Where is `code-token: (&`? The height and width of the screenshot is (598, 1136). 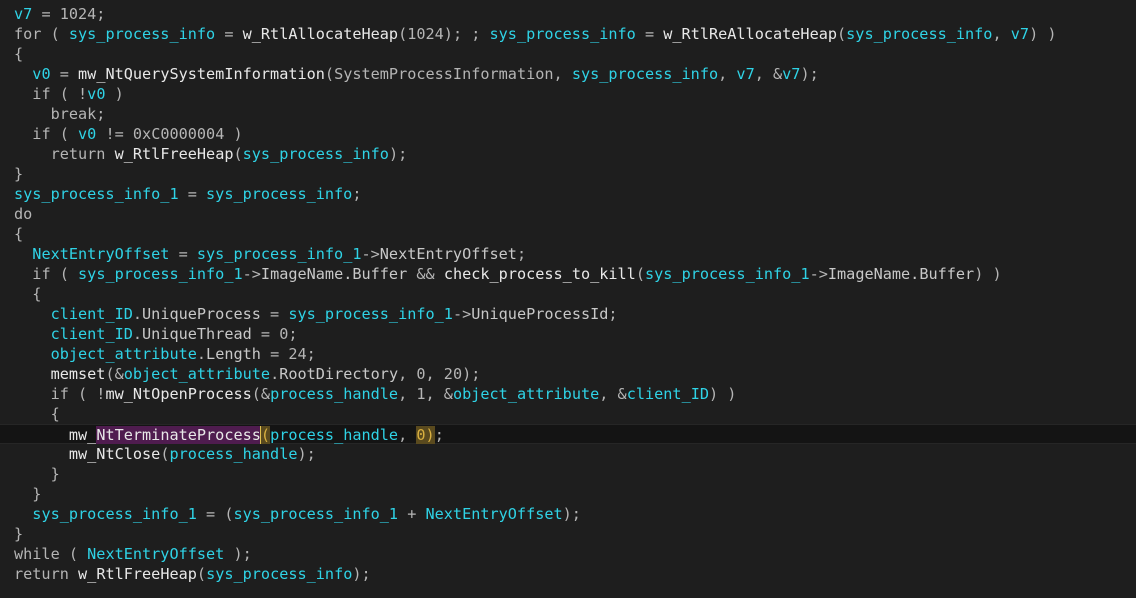
code-token: (& is located at coordinates (114, 374).